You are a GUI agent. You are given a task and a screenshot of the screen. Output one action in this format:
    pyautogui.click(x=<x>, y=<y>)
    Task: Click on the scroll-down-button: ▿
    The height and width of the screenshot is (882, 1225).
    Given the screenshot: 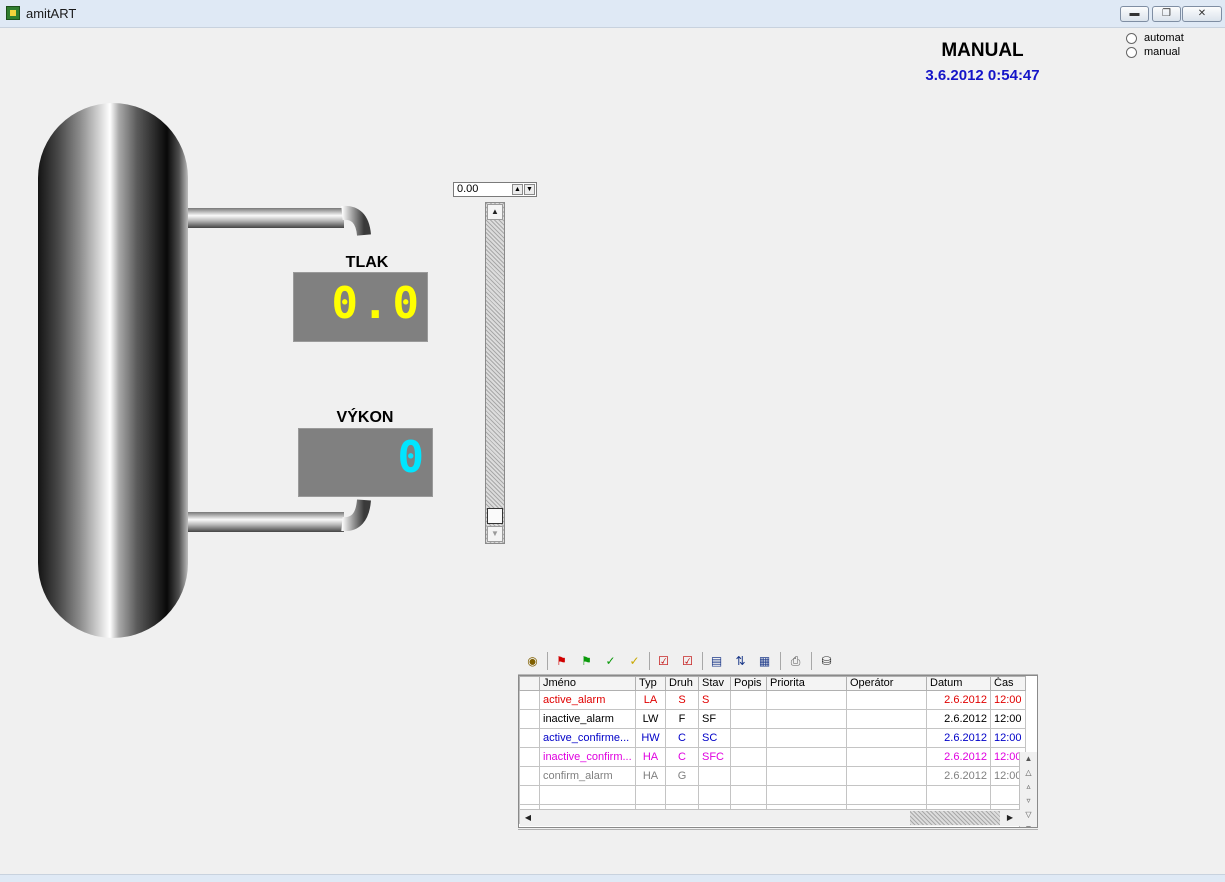 What is the action you would take?
    pyautogui.click(x=1028, y=800)
    